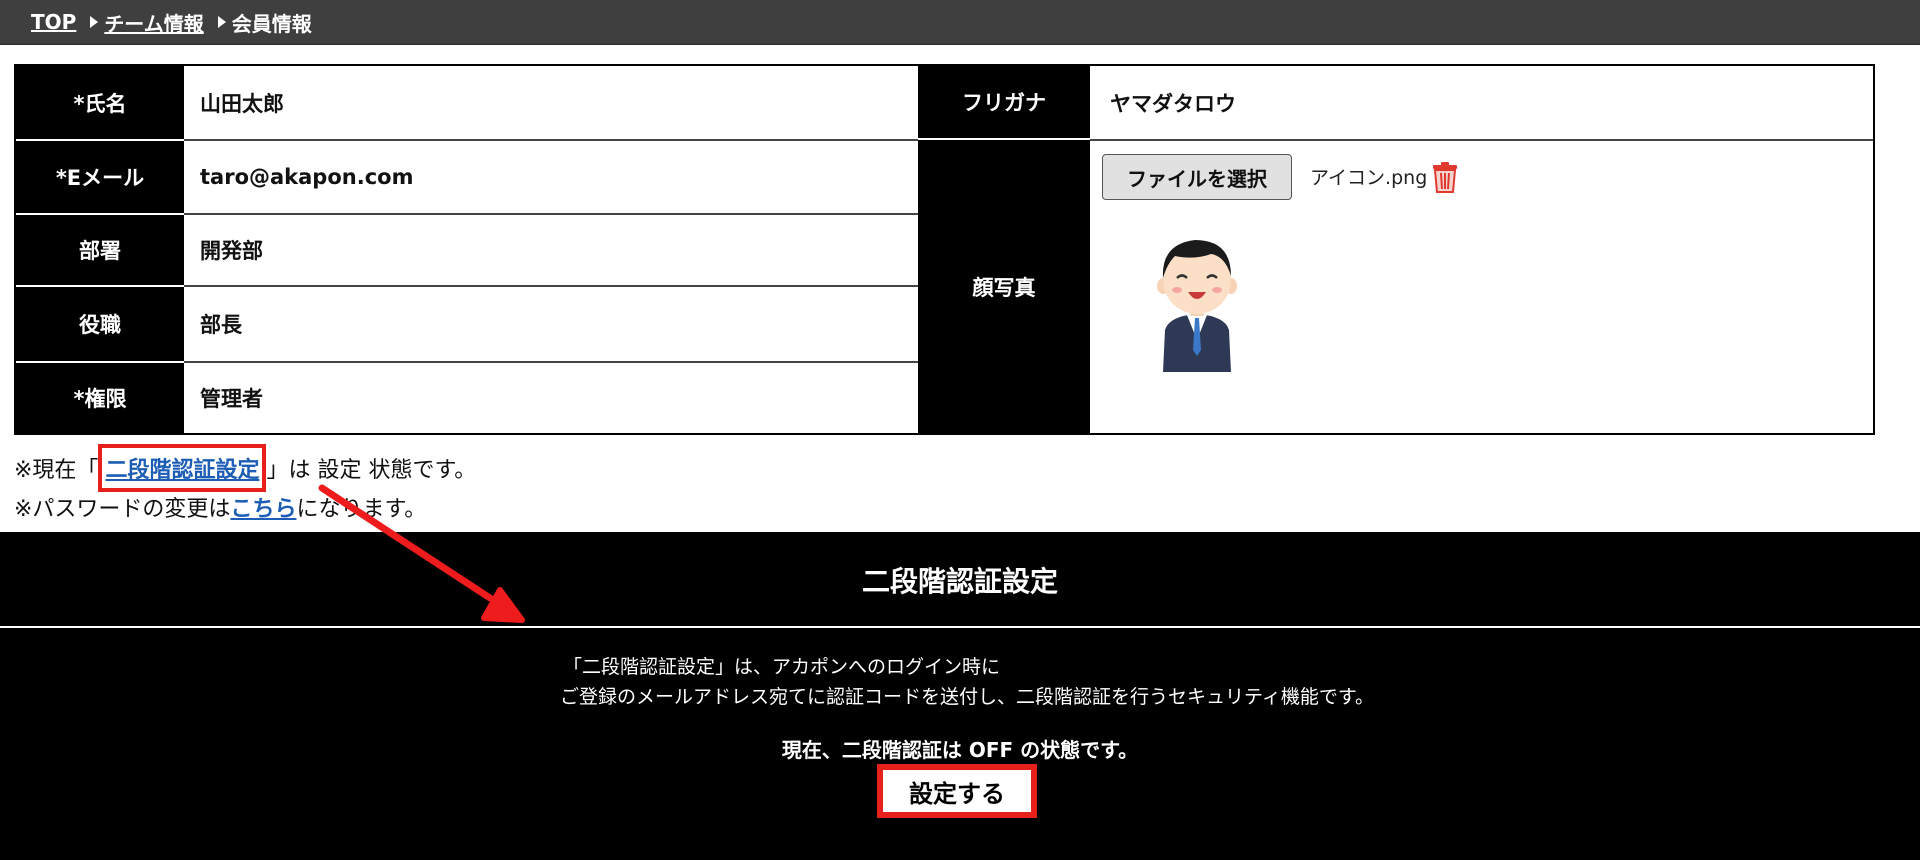 Image resolution: width=1920 pixels, height=860 pixels. I want to click on choose-file-button: ファイルを選択, so click(1197, 177).